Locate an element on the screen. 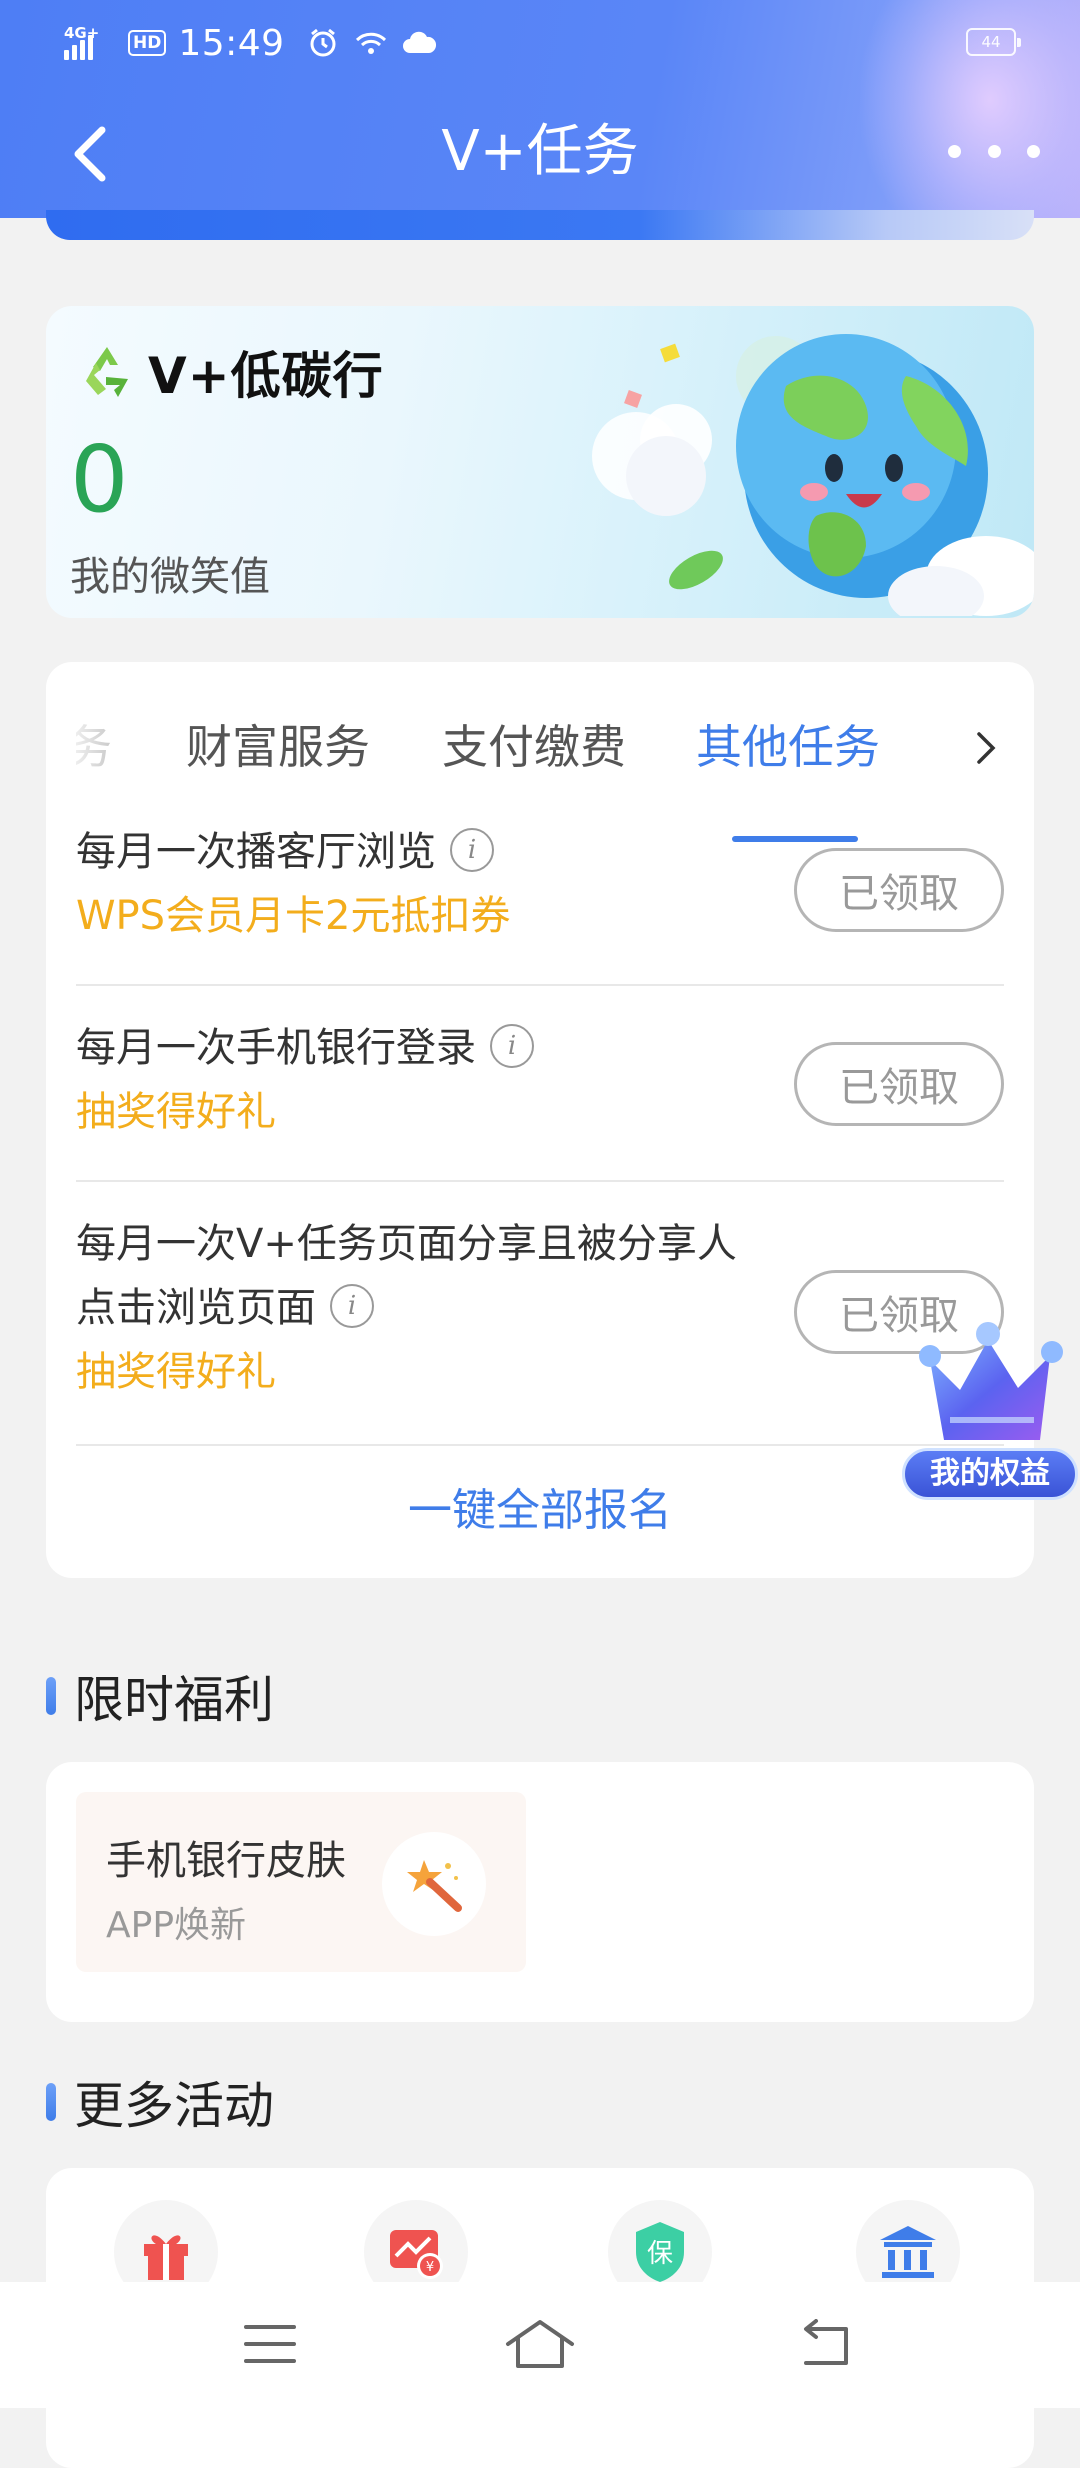 Image resolution: width=1080 pixels, height=2468 pixels. tab-wealth-services: 财富服务 is located at coordinates (278, 747).